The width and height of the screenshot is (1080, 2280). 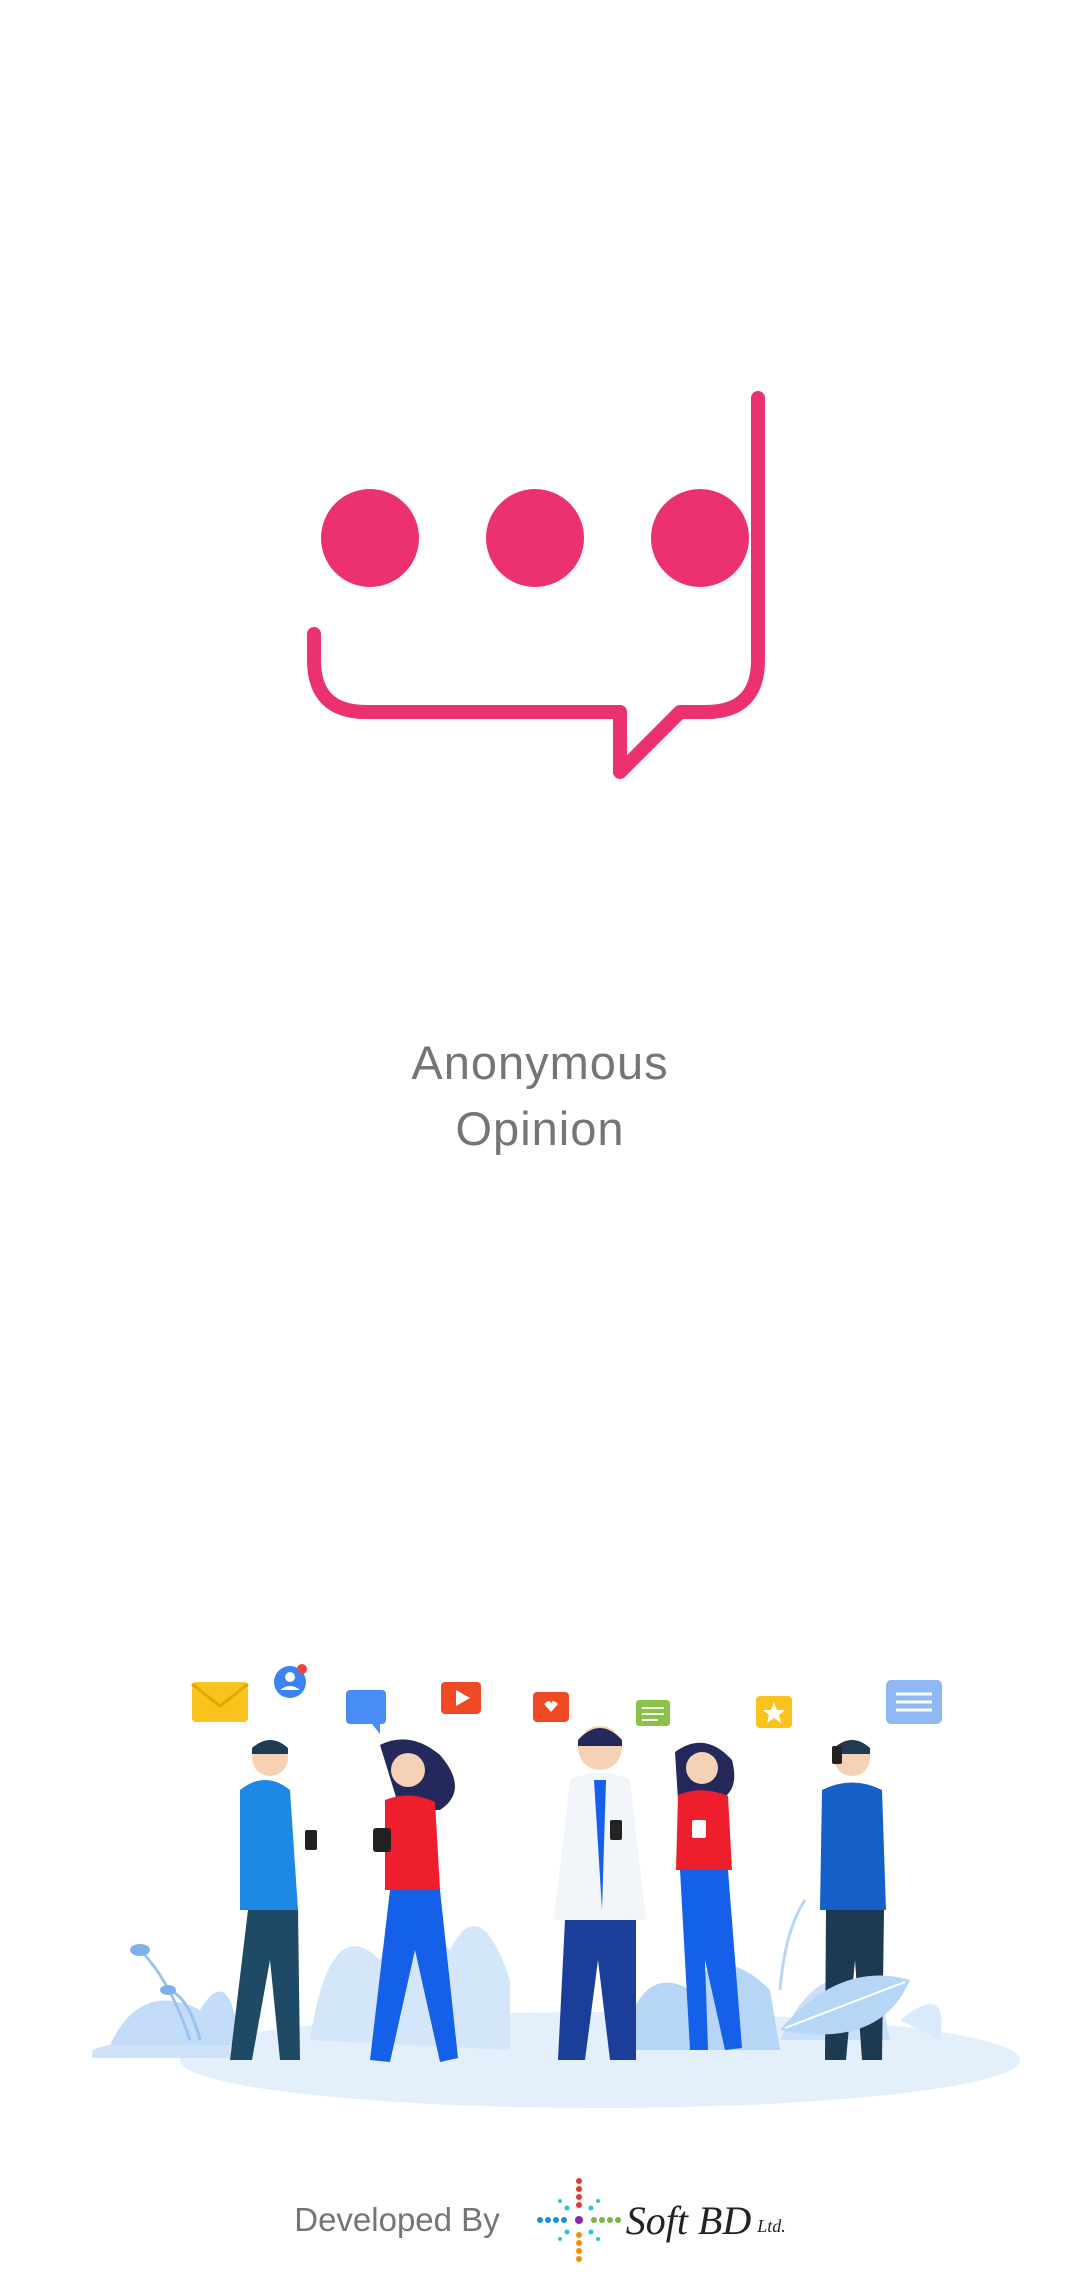 What do you see at coordinates (397, 2219) in the screenshot?
I see `developed-by-label: Developed By` at bounding box center [397, 2219].